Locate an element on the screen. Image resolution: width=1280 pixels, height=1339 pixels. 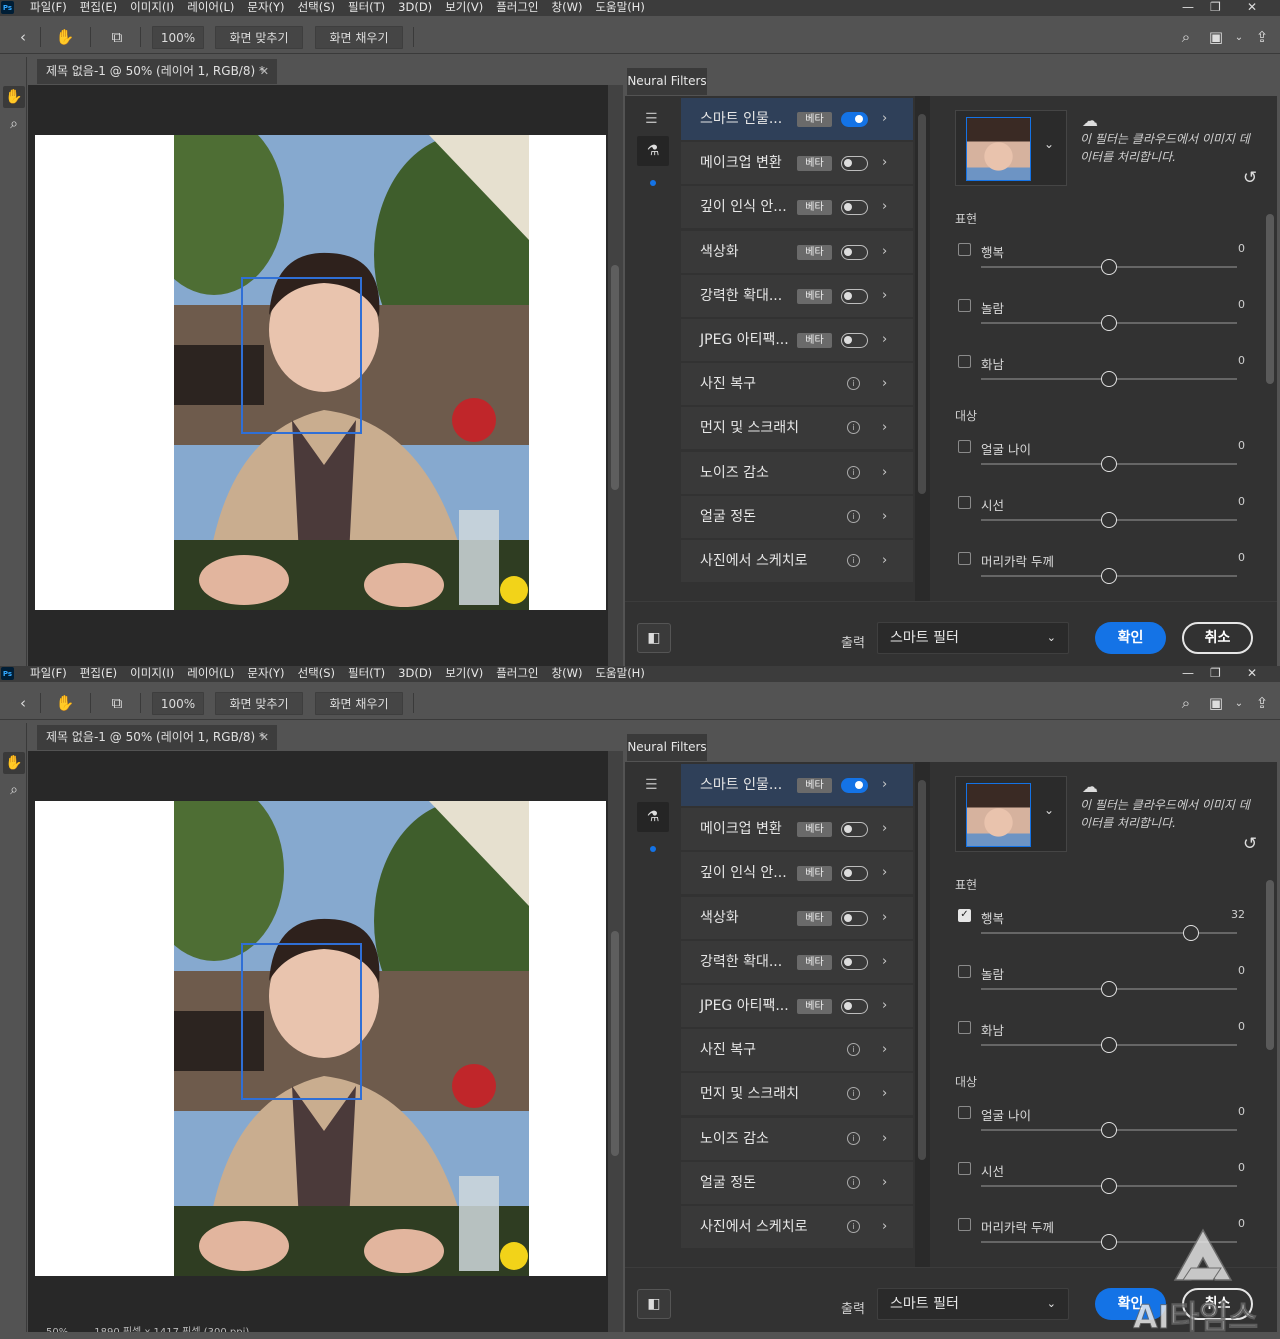
scroll-all-windows-icon: ⧉ is located at coordinates (117, 37).